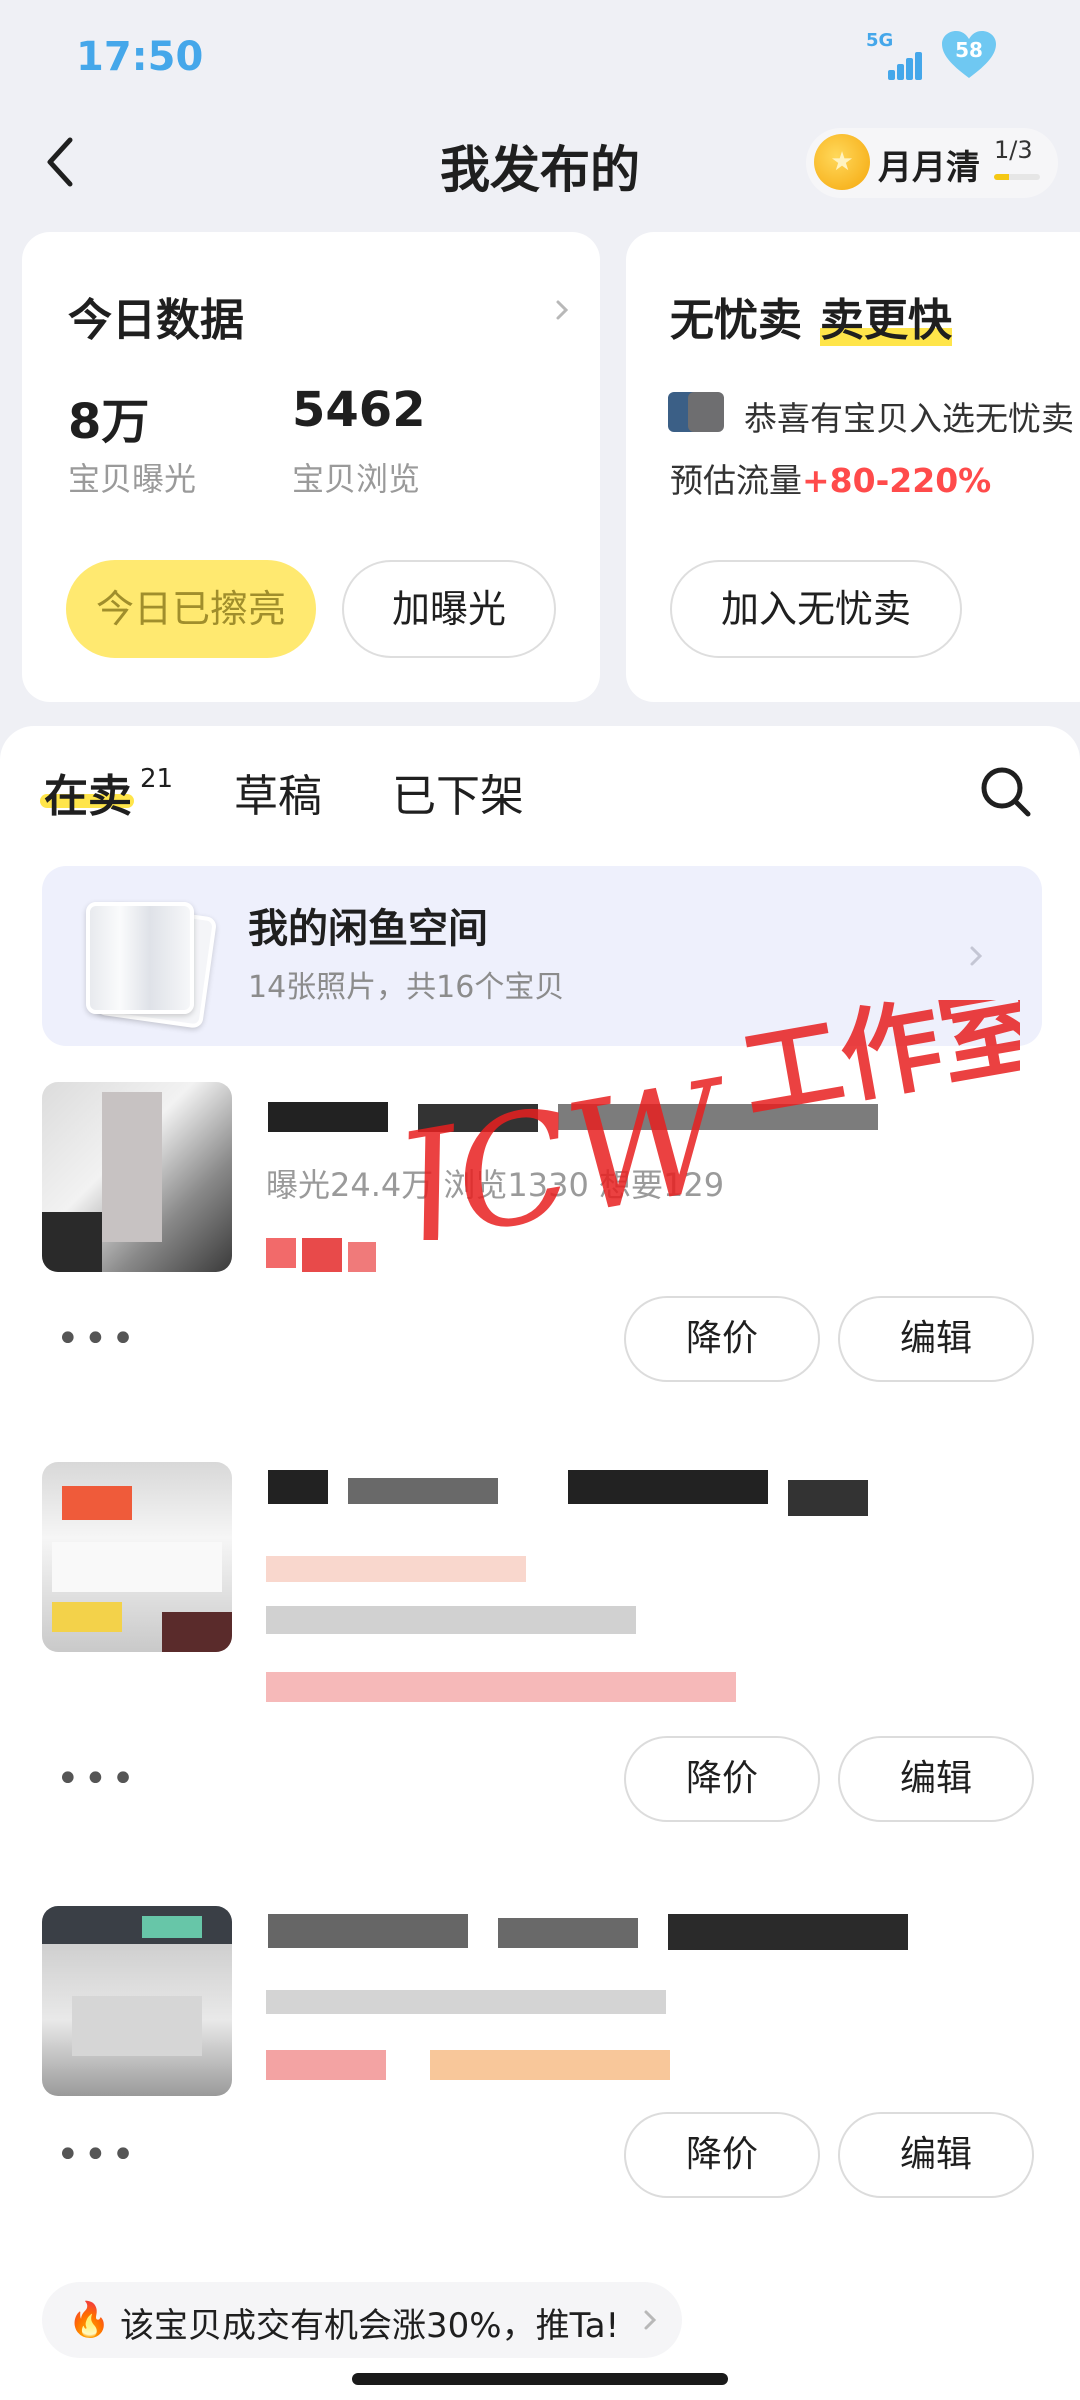 This screenshot has height=2400, width=1080. I want to click on worry-free-title-part1: 无忧卖, so click(736, 320).